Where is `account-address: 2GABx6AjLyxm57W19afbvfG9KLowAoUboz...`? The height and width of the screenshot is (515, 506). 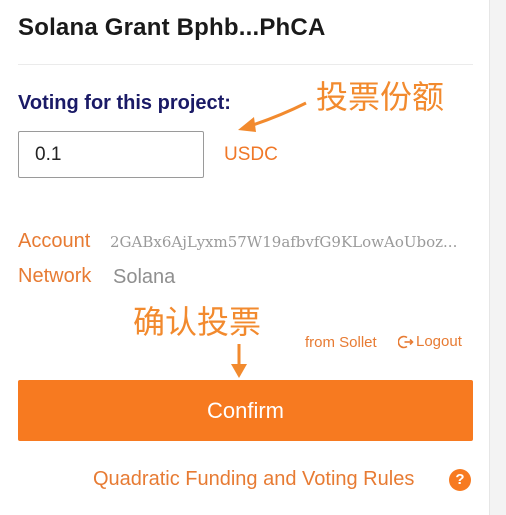 account-address: 2GABx6AjLyxm57W19afbvfG9KLowAoUboz... is located at coordinates (284, 242).